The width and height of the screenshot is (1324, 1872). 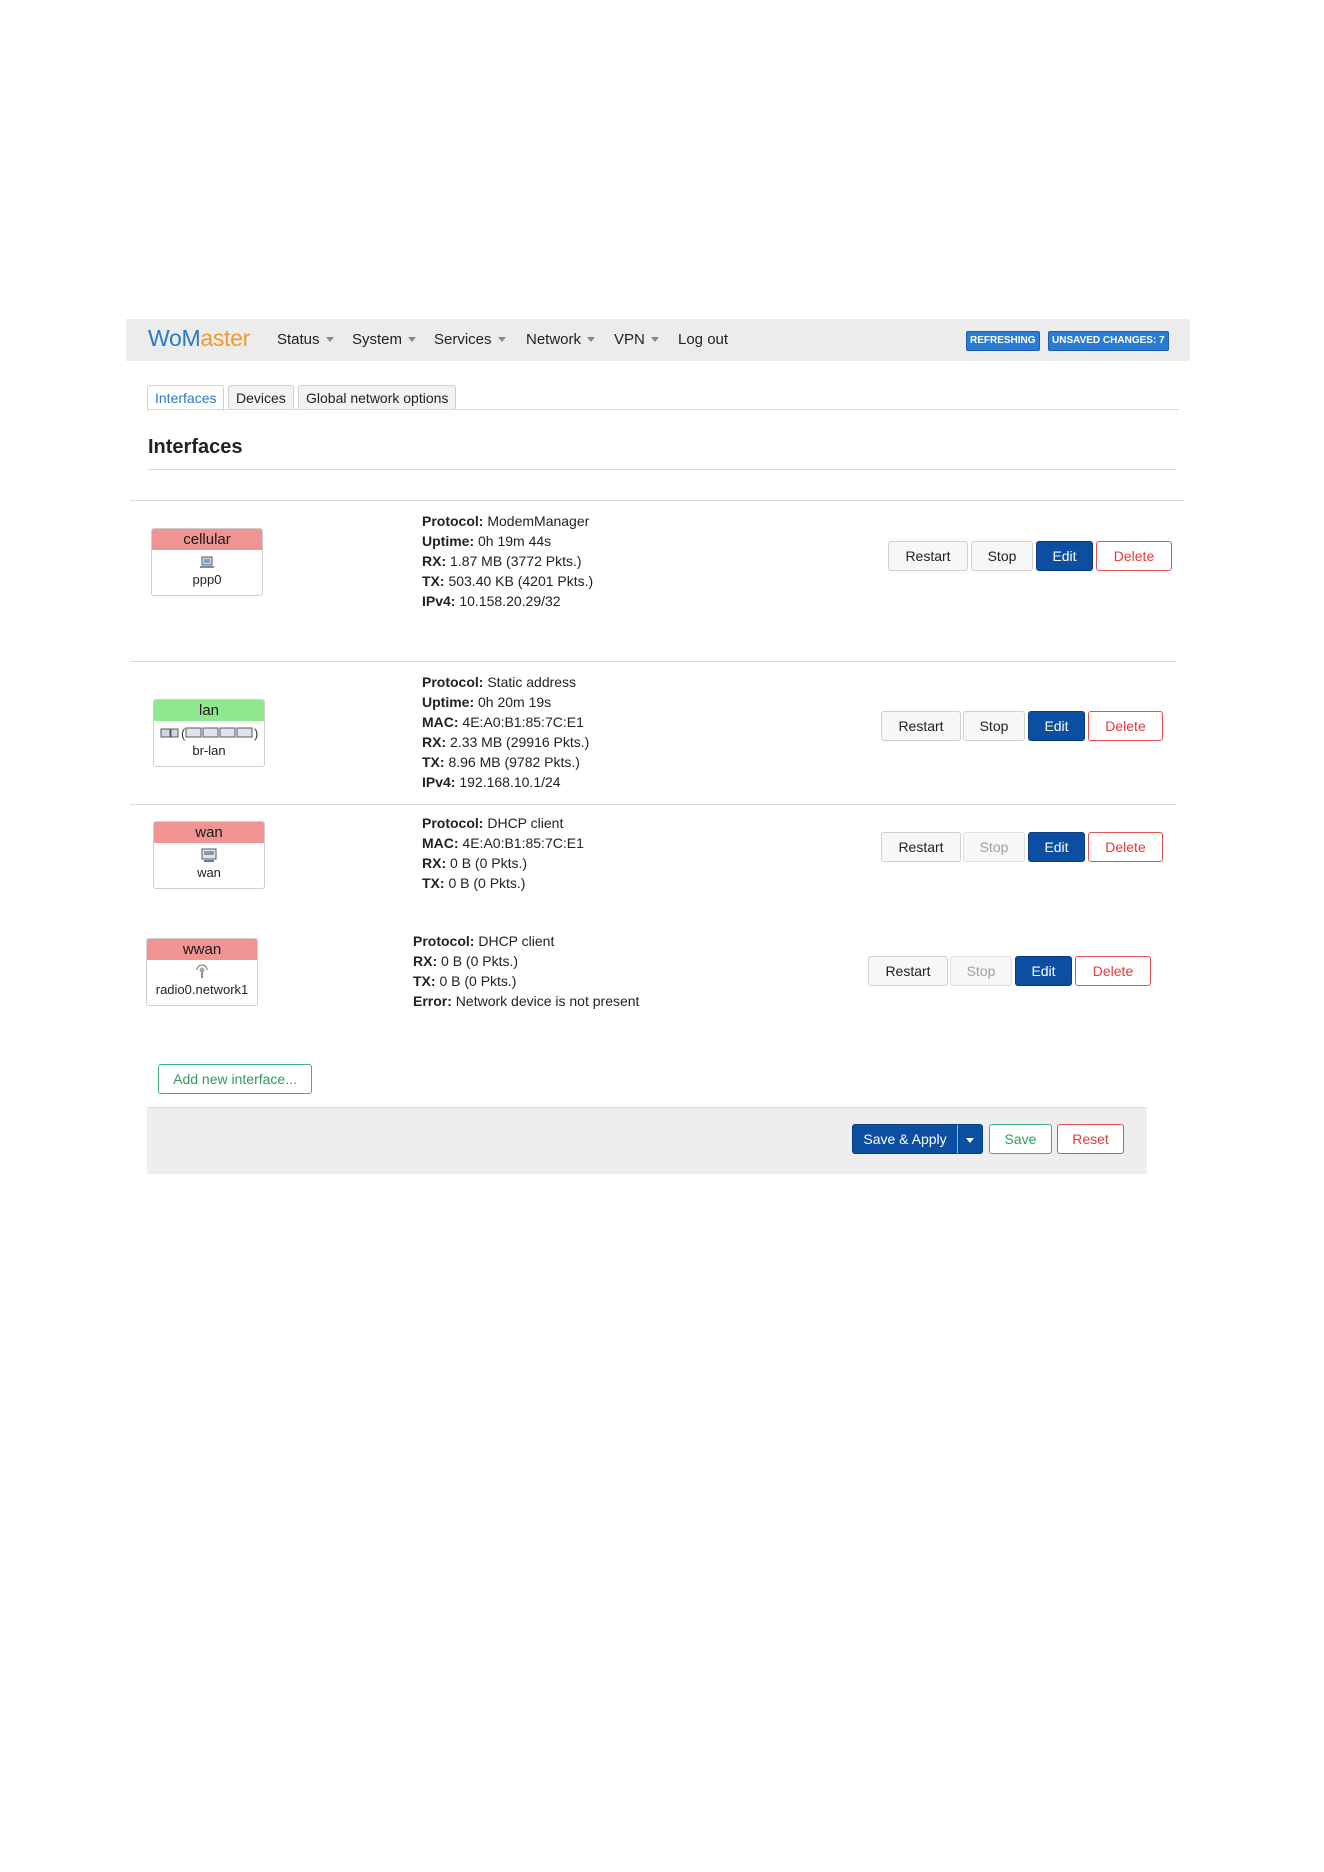 I want to click on ethernet-port-icon, so click(x=209, y=855).